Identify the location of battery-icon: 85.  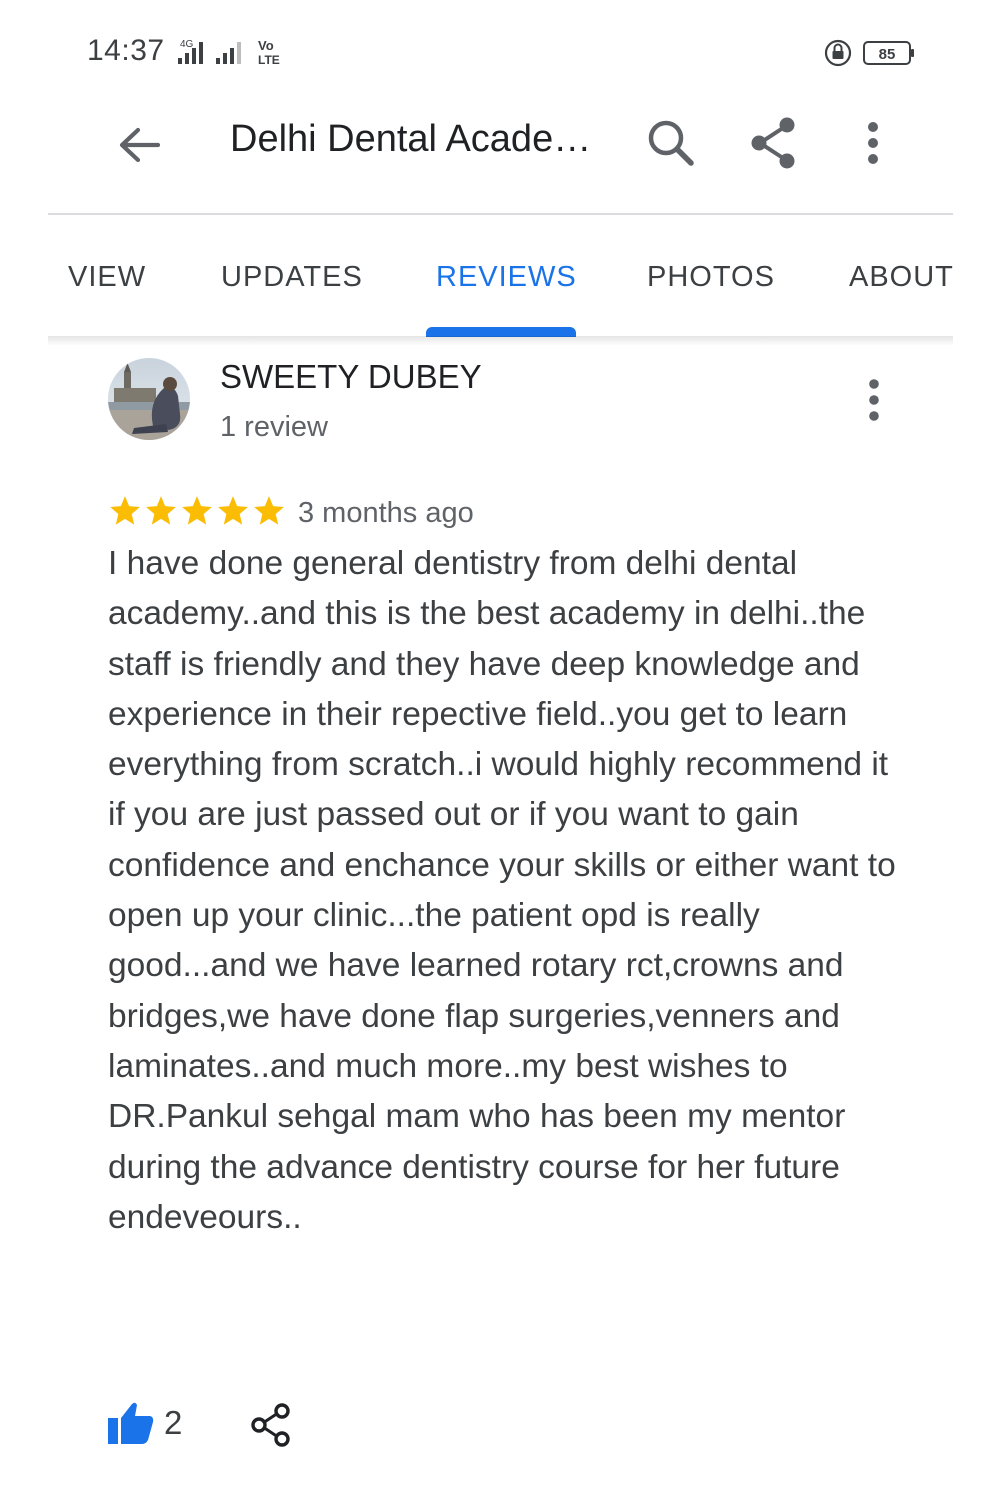
(888, 53).